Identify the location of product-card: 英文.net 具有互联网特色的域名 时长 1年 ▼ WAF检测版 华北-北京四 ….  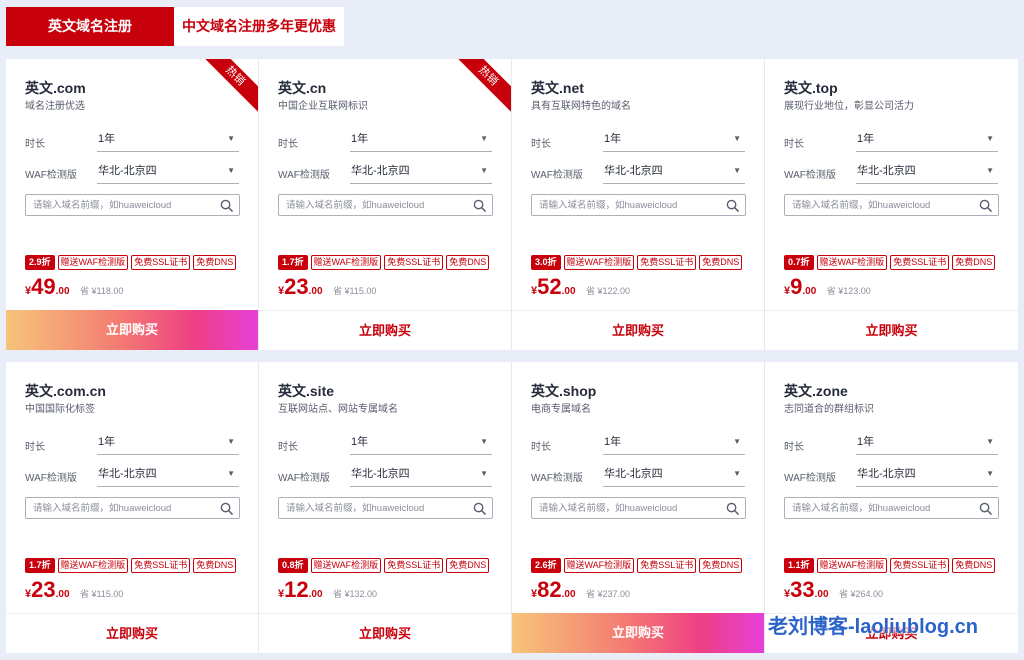
(638, 204).